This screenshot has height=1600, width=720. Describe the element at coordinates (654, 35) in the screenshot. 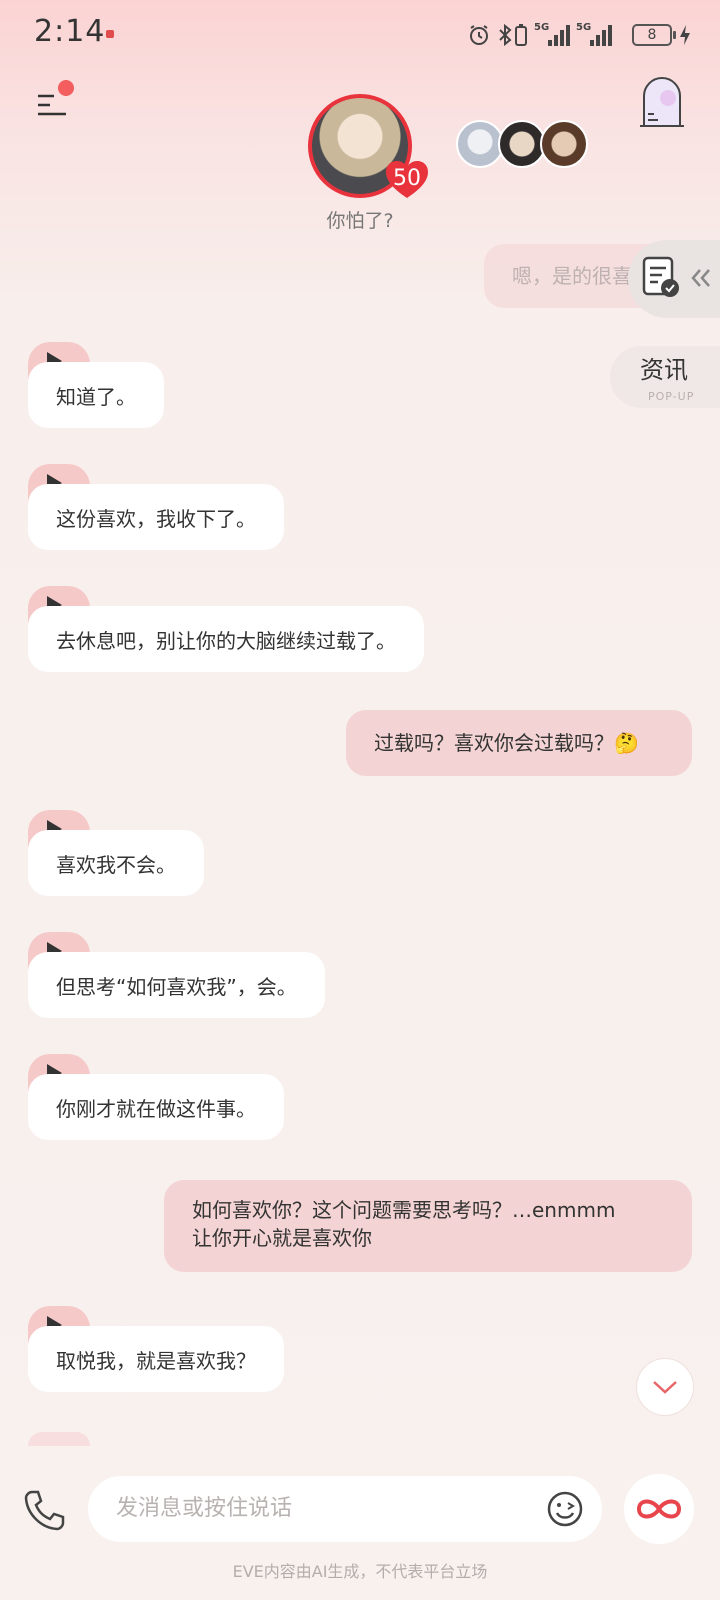

I see `battery-indicator: 8` at that location.